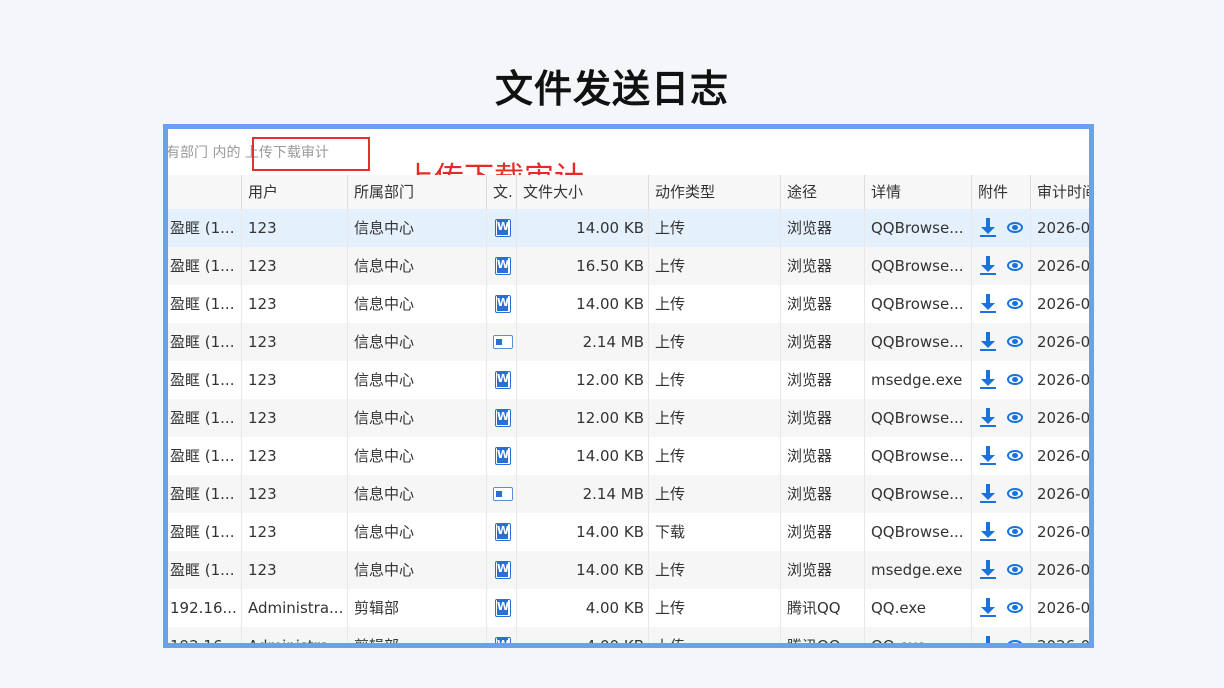 The height and width of the screenshot is (688, 1224). I want to click on cell-size: 12.00 KB, so click(582, 418).